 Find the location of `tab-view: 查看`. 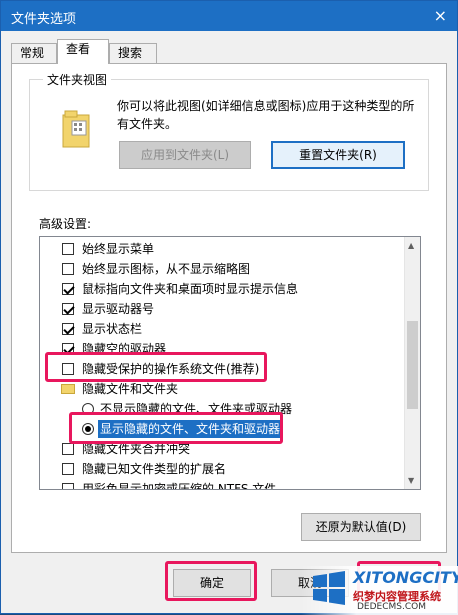

tab-view: 查看 is located at coordinates (83, 51).